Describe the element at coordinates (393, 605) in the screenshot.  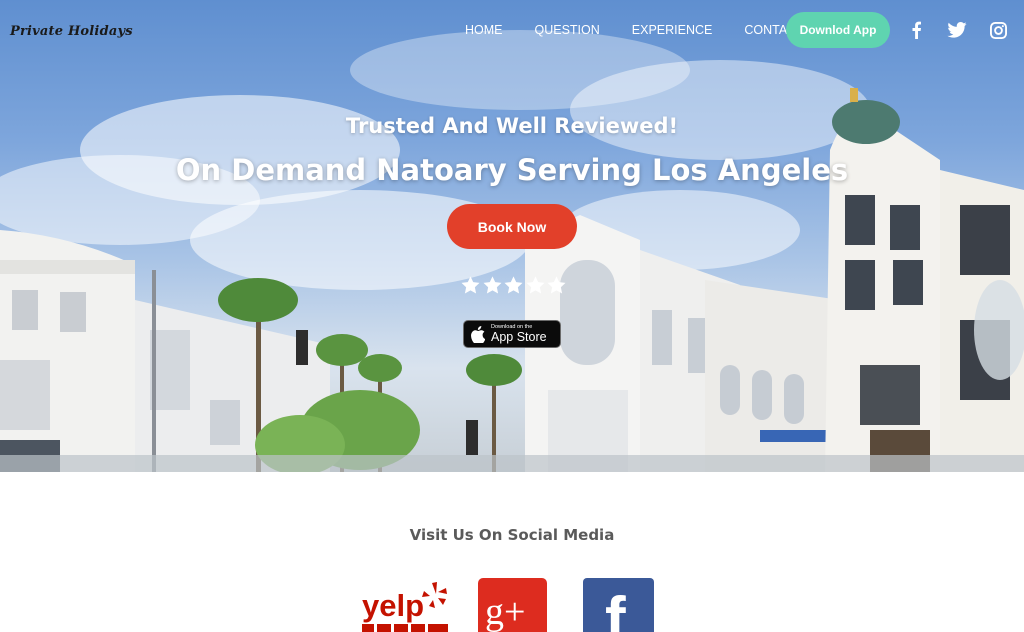
I see `yelp-wordmark: yelp` at that location.